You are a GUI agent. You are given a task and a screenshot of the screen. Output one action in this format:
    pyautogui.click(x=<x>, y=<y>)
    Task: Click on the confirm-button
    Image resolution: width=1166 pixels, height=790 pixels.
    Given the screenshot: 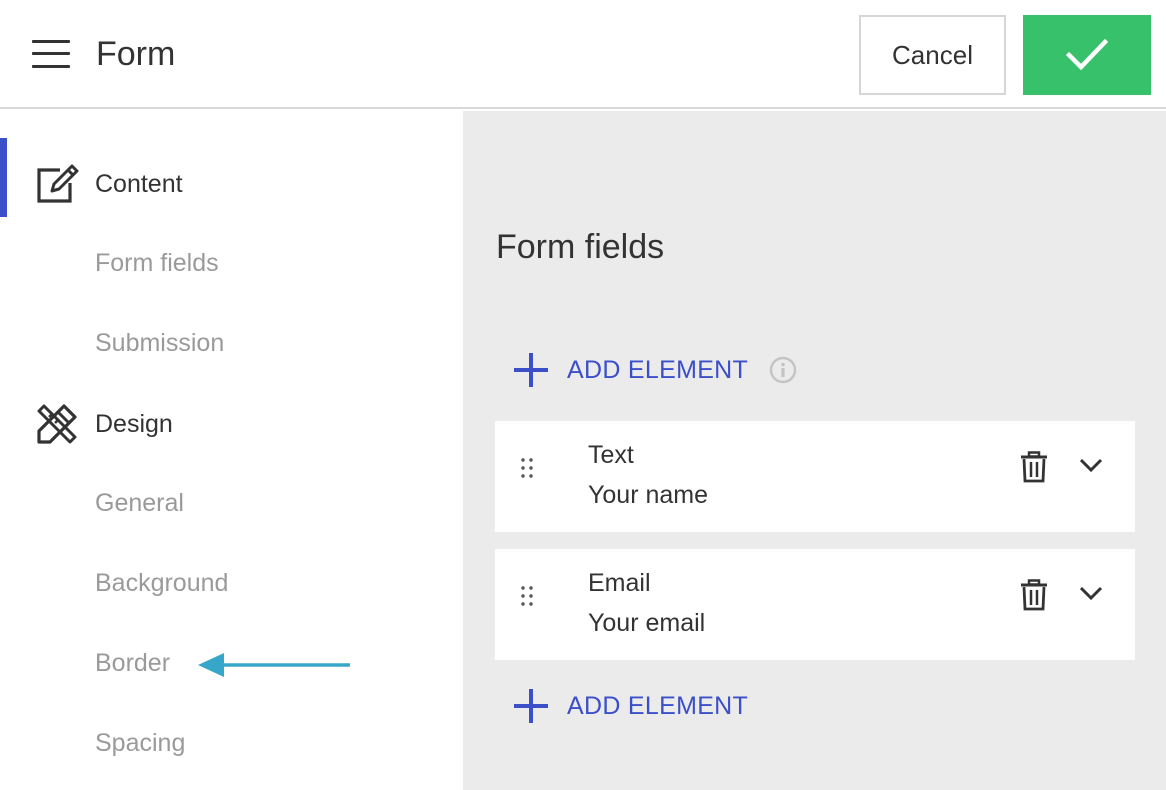 What is the action you would take?
    pyautogui.click(x=1087, y=55)
    